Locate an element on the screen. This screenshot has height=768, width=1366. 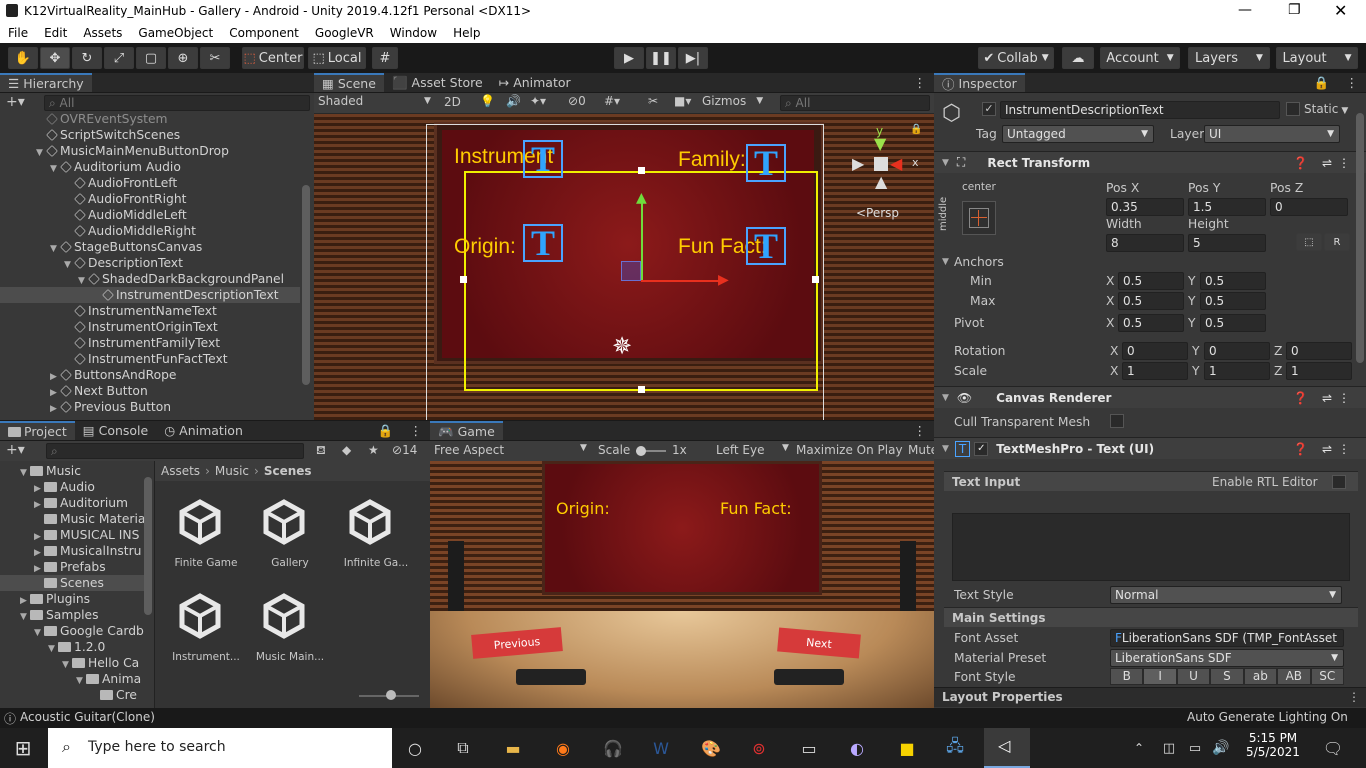
pivot-center-button: ⬚ Center is located at coordinates (273, 58).